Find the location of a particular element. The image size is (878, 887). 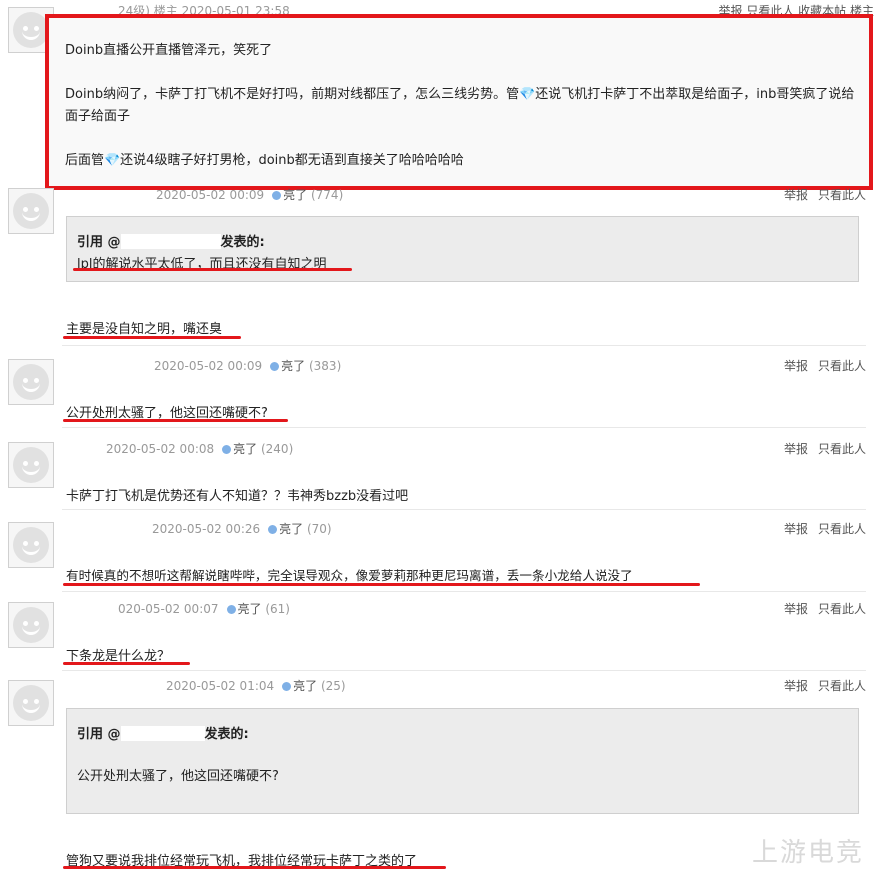

reply-date: 2020-05-02 00:26 is located at coordinates (206, 529).